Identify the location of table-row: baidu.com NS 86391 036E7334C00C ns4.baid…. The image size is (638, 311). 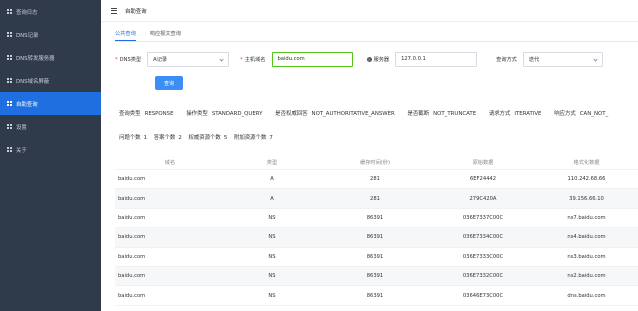
(376, 238).